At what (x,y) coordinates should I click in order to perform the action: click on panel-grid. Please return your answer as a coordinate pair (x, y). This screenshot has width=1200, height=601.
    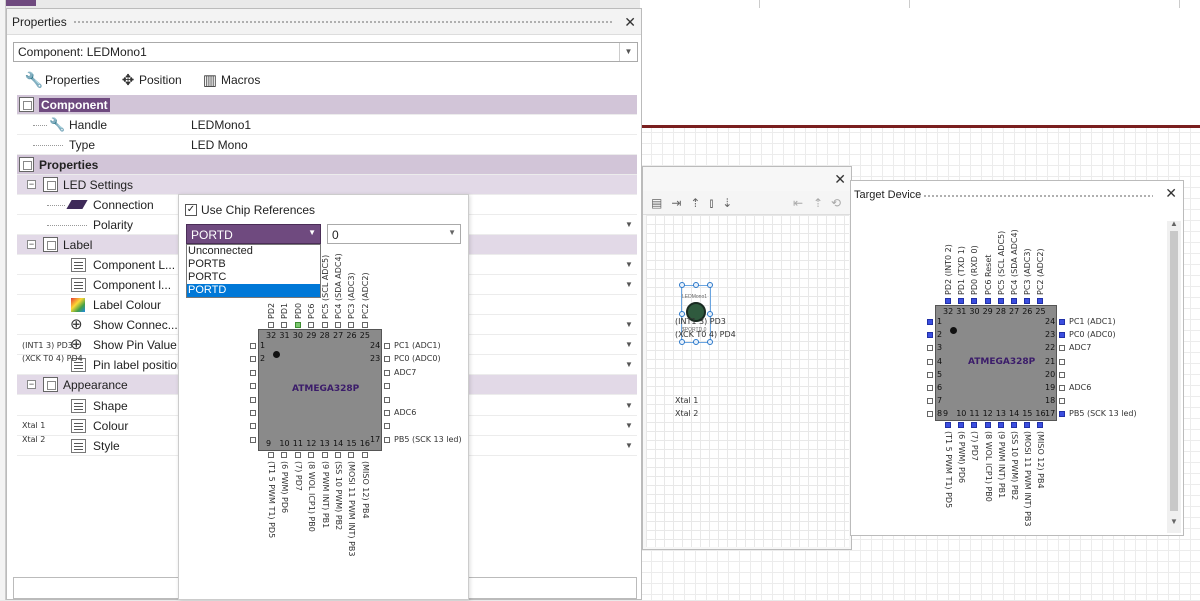
    Looking at the image, I should click on (747, 381).